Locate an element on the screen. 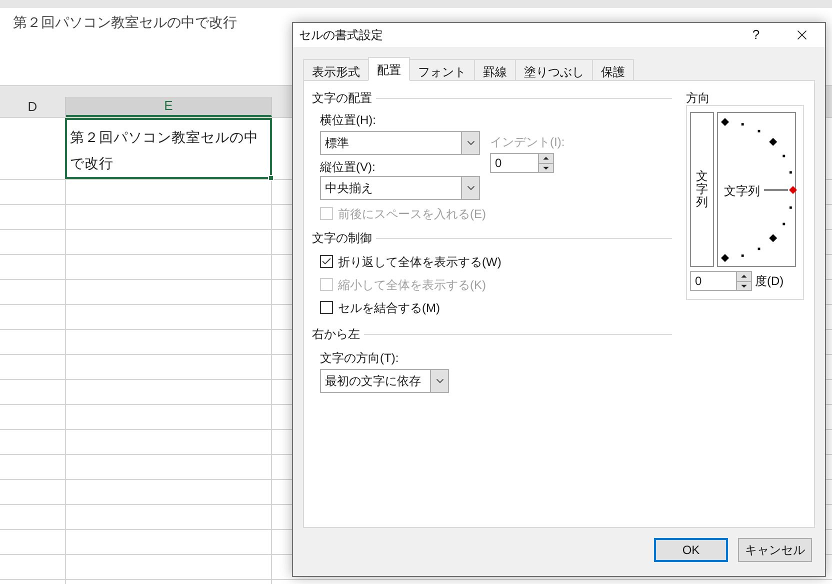  section-title: 方向 is located at coordinates (698, 97).